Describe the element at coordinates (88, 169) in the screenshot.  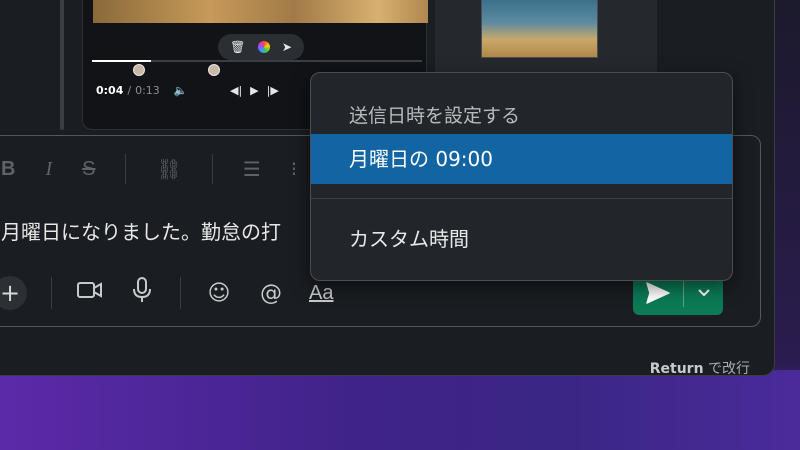
I see `strikethrough-icon: S` at that location.